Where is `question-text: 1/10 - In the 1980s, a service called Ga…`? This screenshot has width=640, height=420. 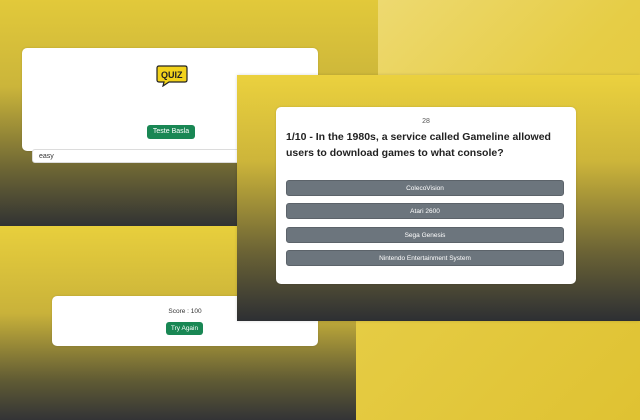 question-text: 1/10 - In the 1980s, a service called Ga… is located at coordinates (418, 145).